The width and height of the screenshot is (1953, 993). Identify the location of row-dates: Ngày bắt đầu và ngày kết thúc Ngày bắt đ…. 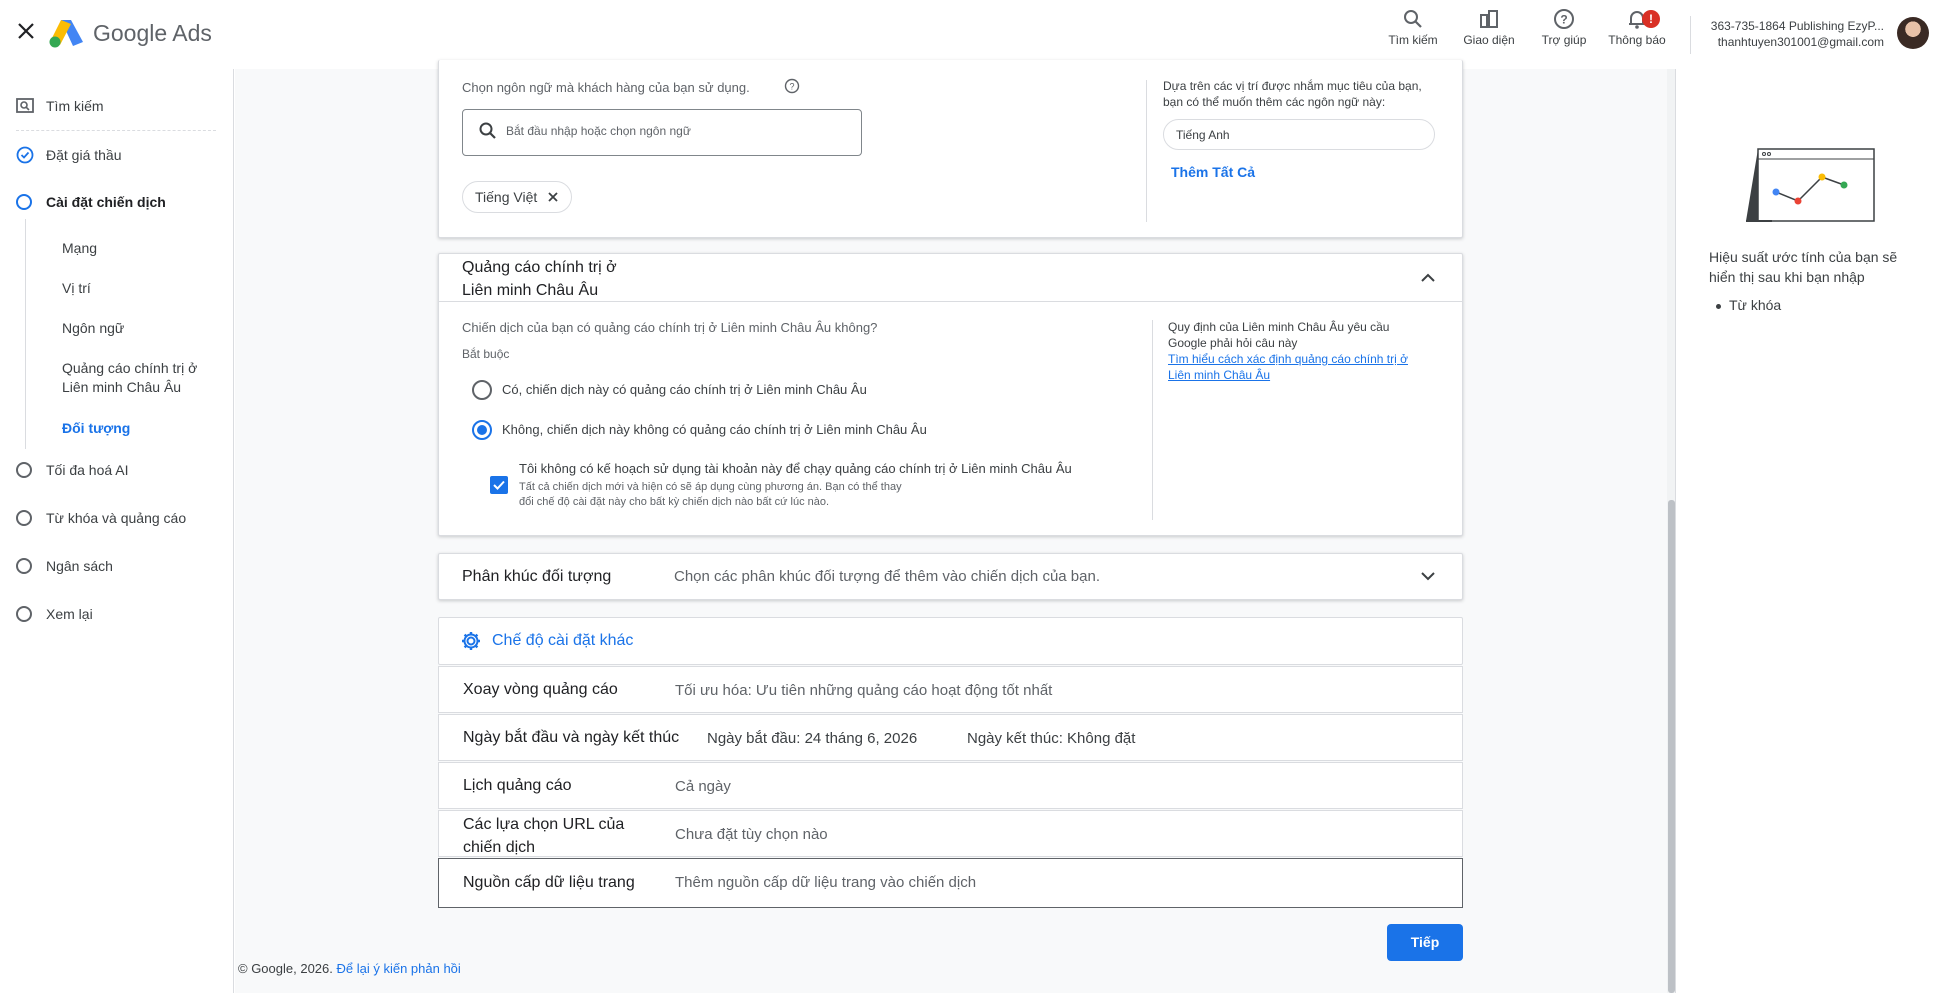
(950, 737).